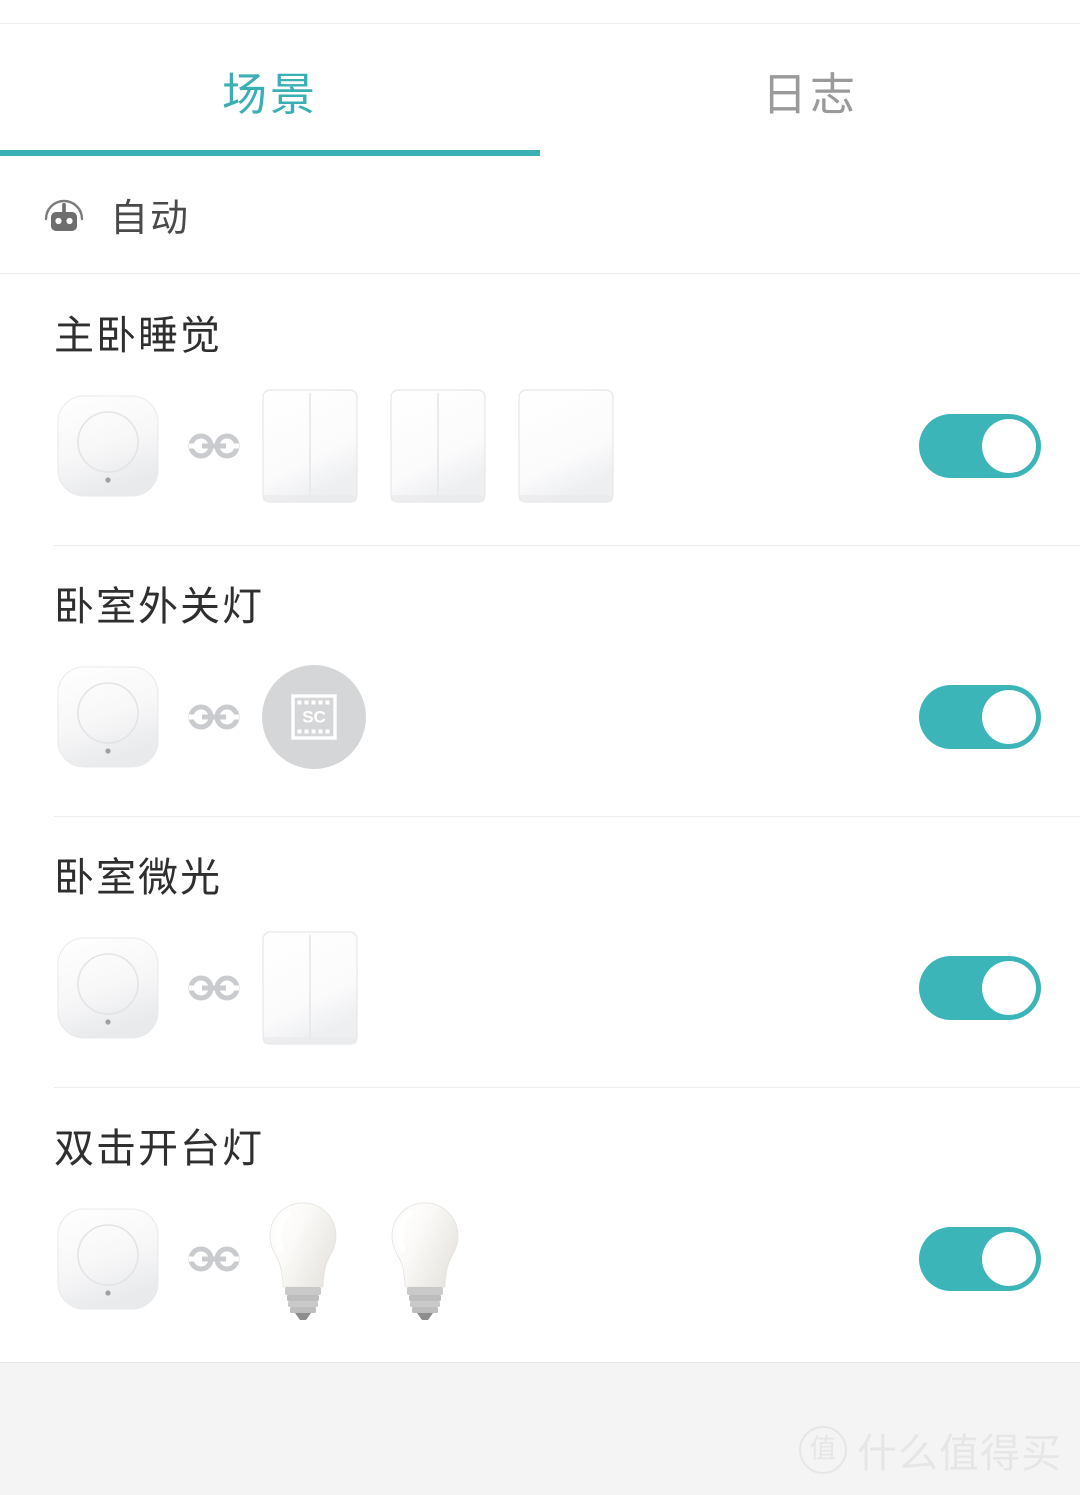 Image resolution: width=1080 pixels, height=1495 pixels. I want to click on switch-single-rocker-icon, so click(566, 446).